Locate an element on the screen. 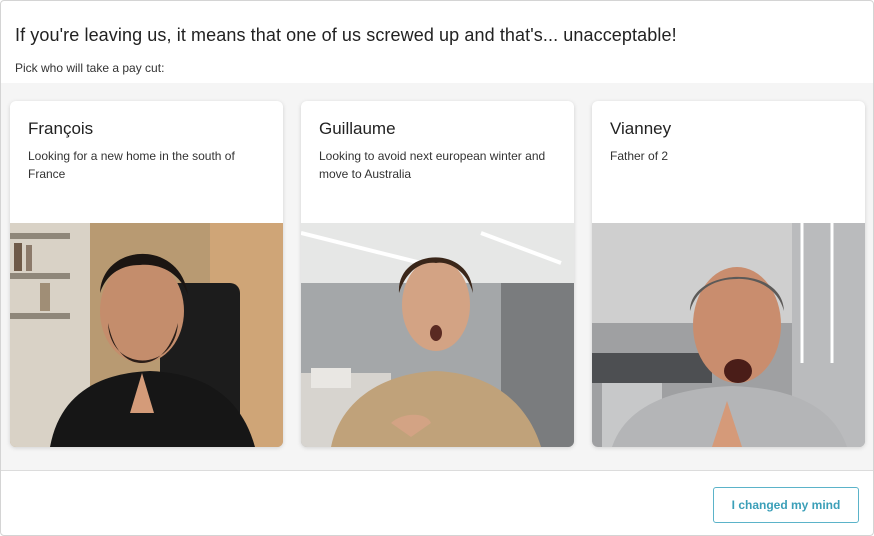 The image size is (874, 536). footer-divider is located at coordinates (437, 470).